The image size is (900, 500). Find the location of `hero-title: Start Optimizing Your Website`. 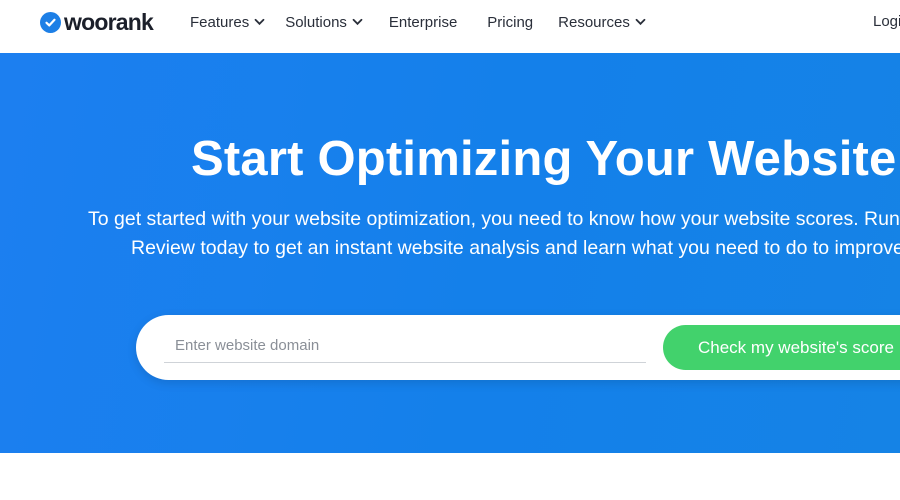

hero-title: Start Optimizing Your Website is located at coordinates (544, 159).